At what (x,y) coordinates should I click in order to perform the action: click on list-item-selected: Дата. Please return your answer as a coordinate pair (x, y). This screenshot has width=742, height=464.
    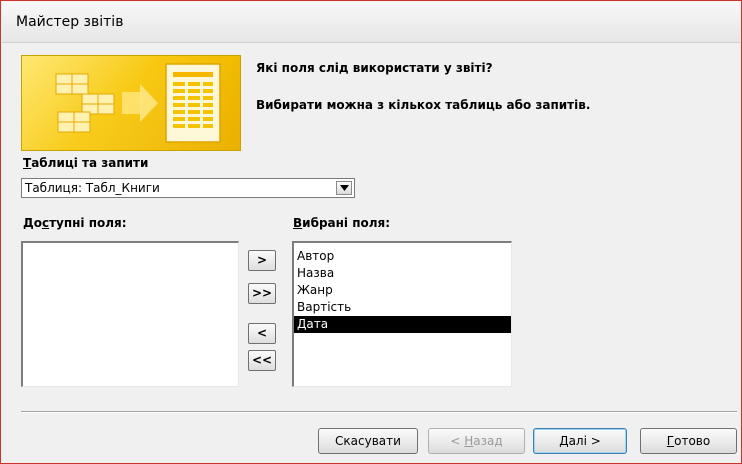
    Looking at the image, I should click on (402, 324).